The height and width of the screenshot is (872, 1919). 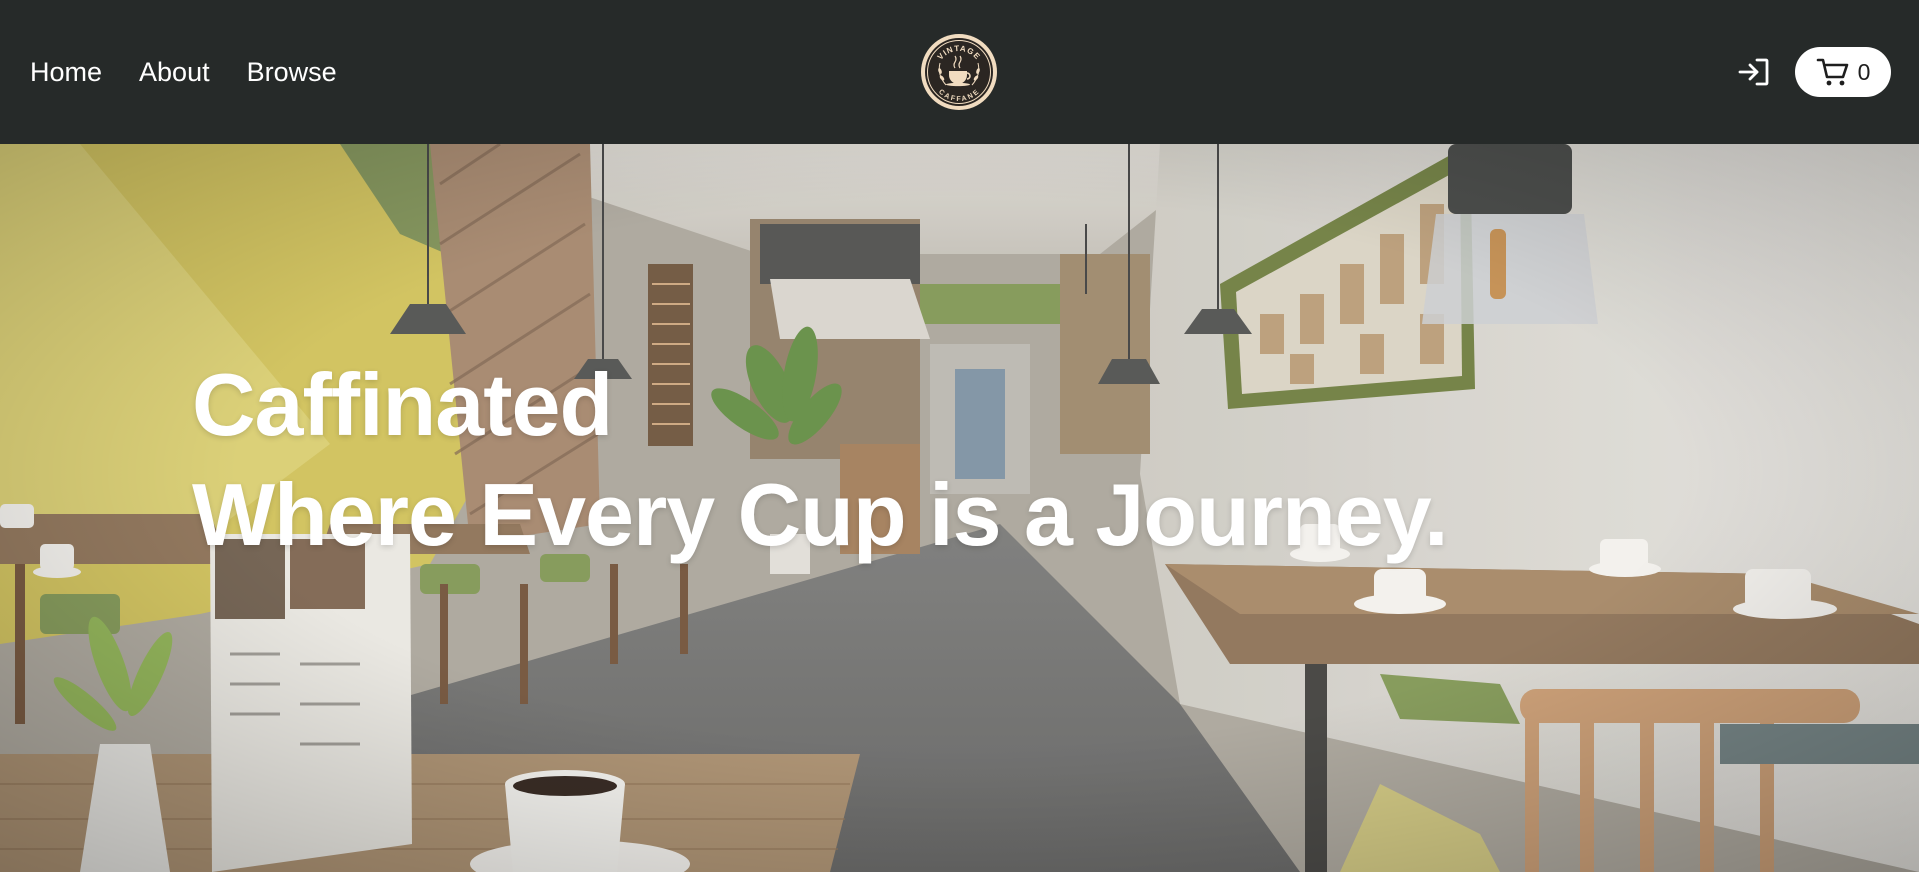 I want to click on cart-count: 0, so click(x=1864, y=71).